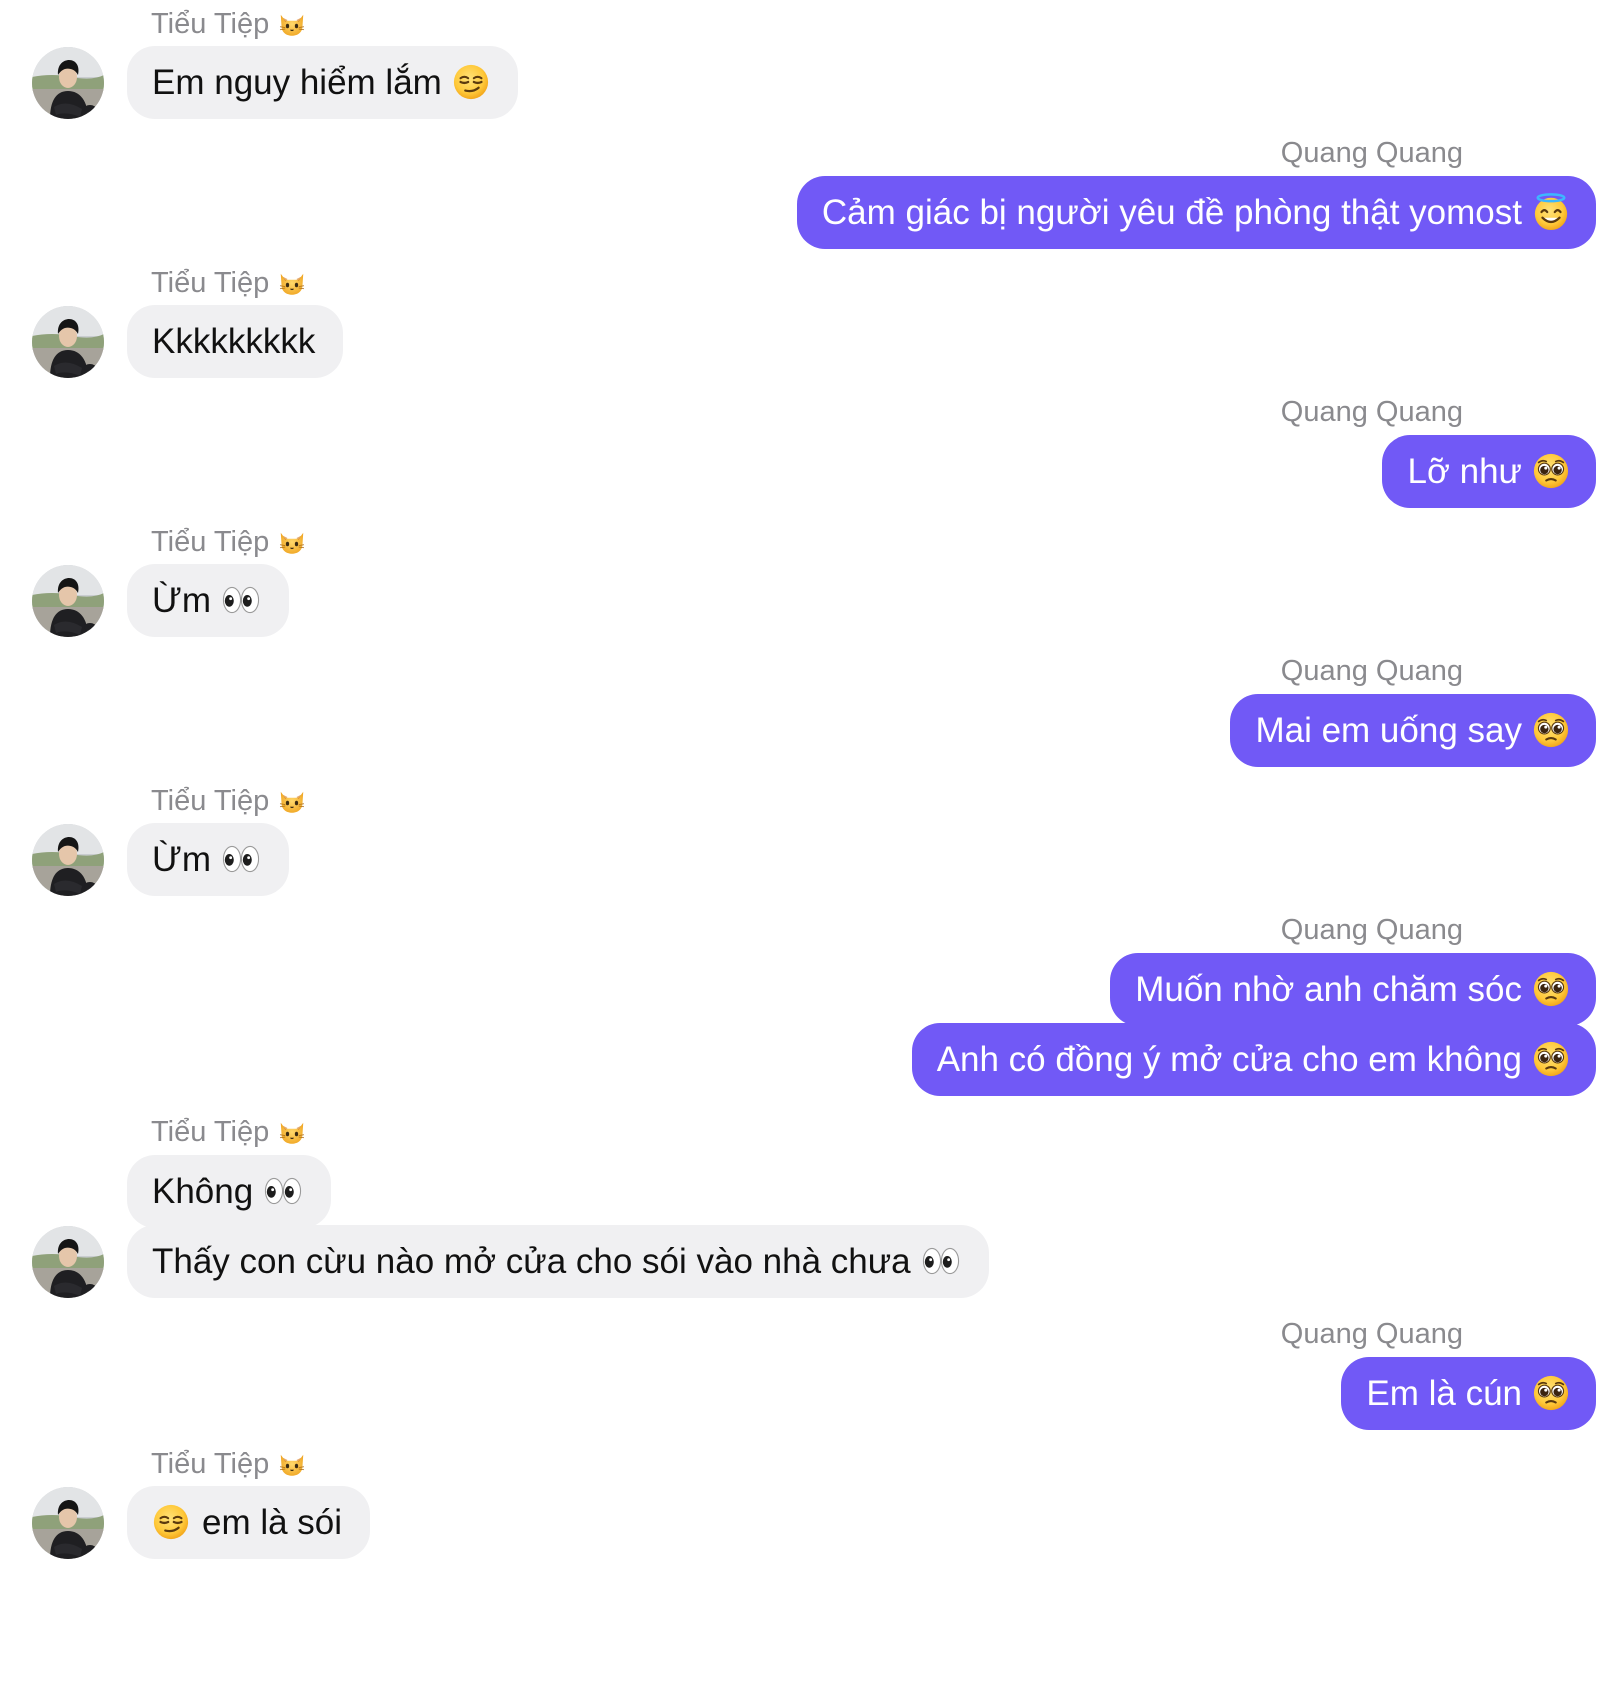  Describe the element at coordinates (1551, 212) in the screenshot. I see `halo-face-icon` at that location.